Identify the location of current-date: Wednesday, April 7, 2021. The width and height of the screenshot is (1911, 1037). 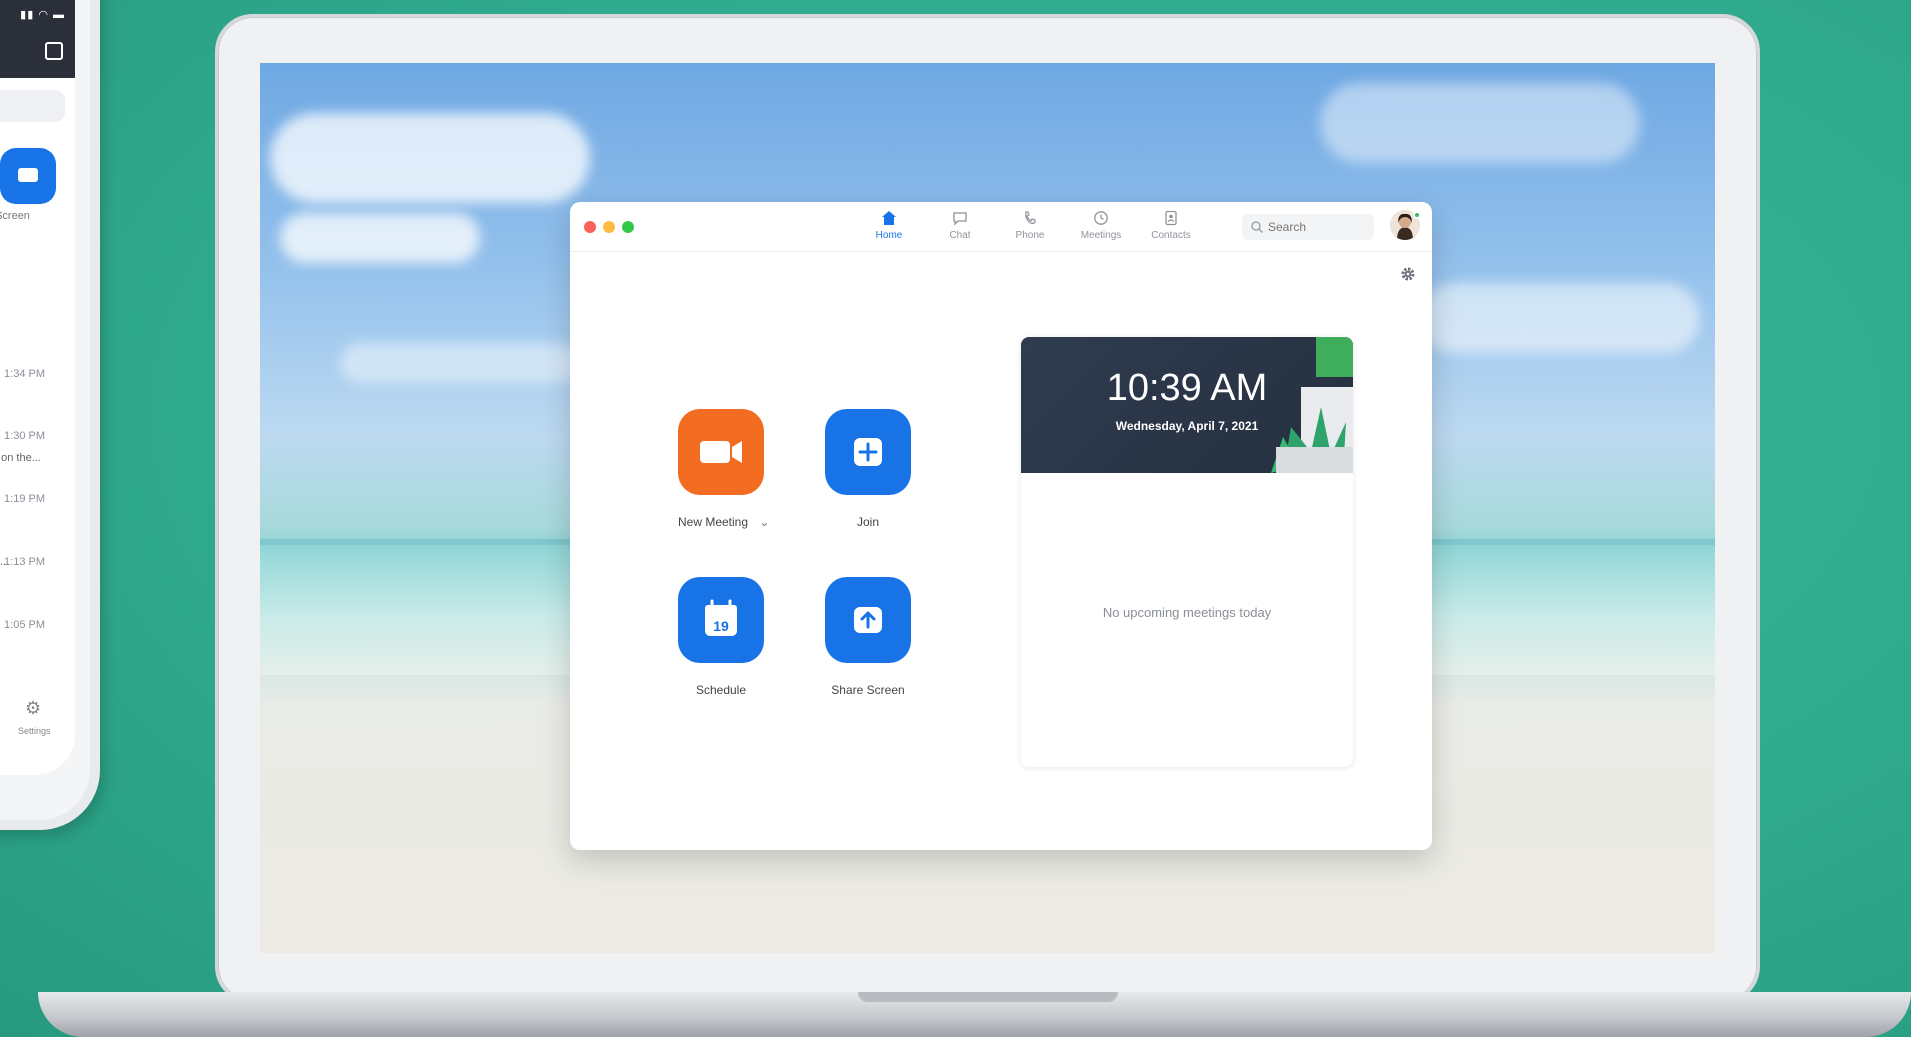
(1187, 426).